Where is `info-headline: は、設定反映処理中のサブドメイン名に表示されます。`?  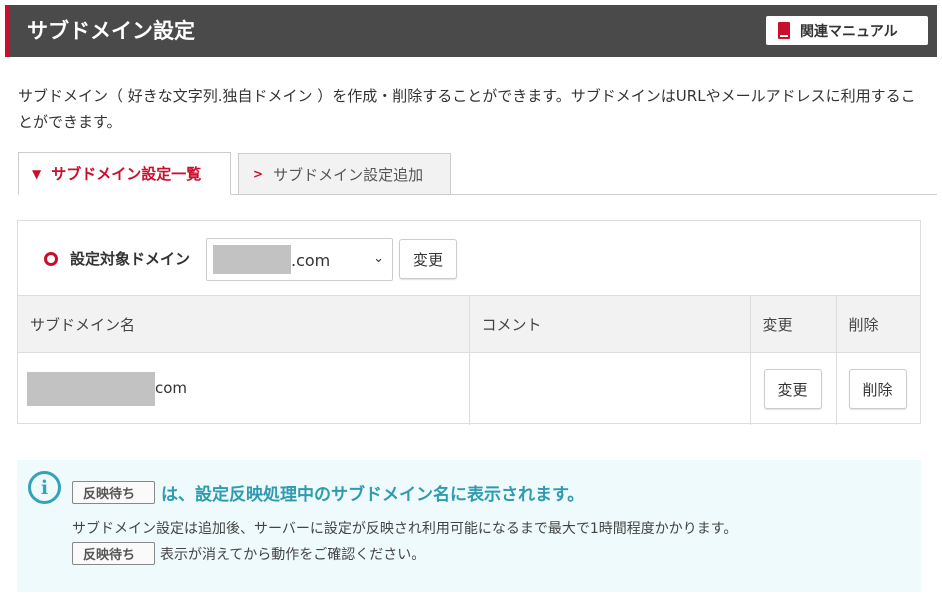
info-headline: は、設定反映処理中のサブドメイン名に表示されます。 is located at coordinates (373, 495).